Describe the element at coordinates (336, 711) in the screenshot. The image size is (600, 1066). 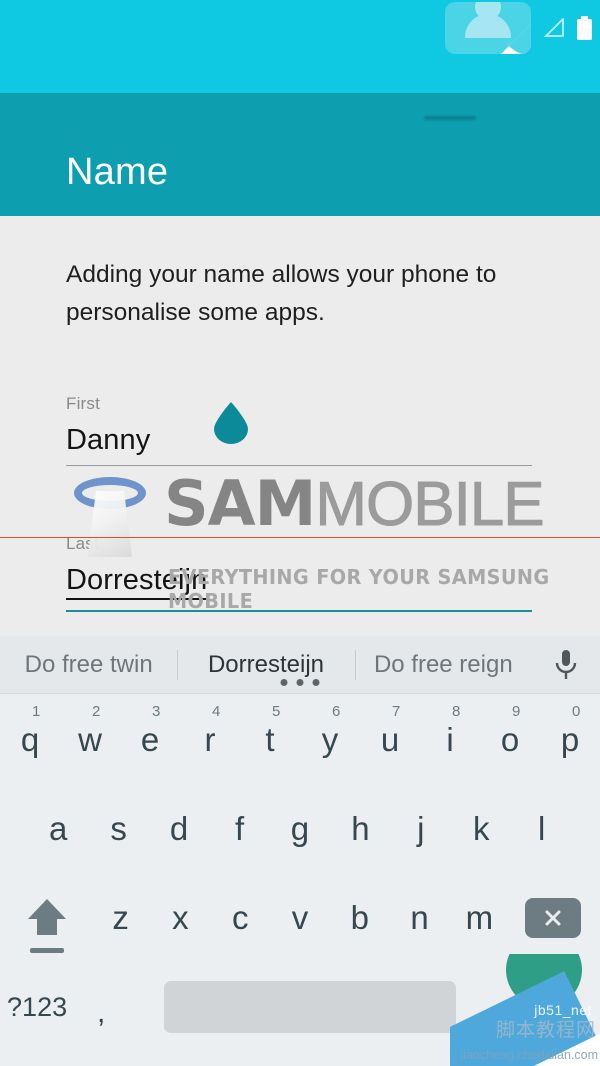
I see `key-y-number: 6` at that location.